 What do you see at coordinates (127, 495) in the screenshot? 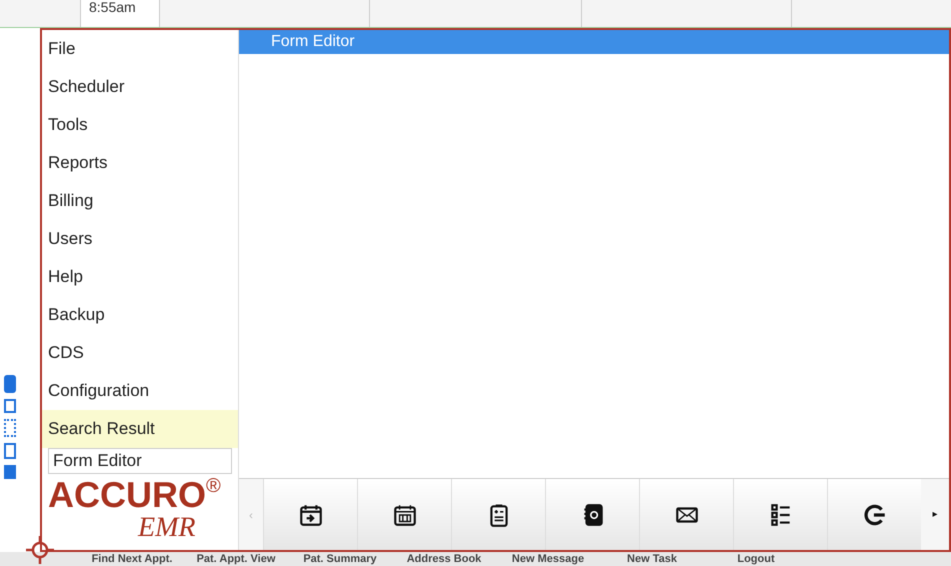
I see `logo-brand: ACCURO` at bounding box center [127, 495].